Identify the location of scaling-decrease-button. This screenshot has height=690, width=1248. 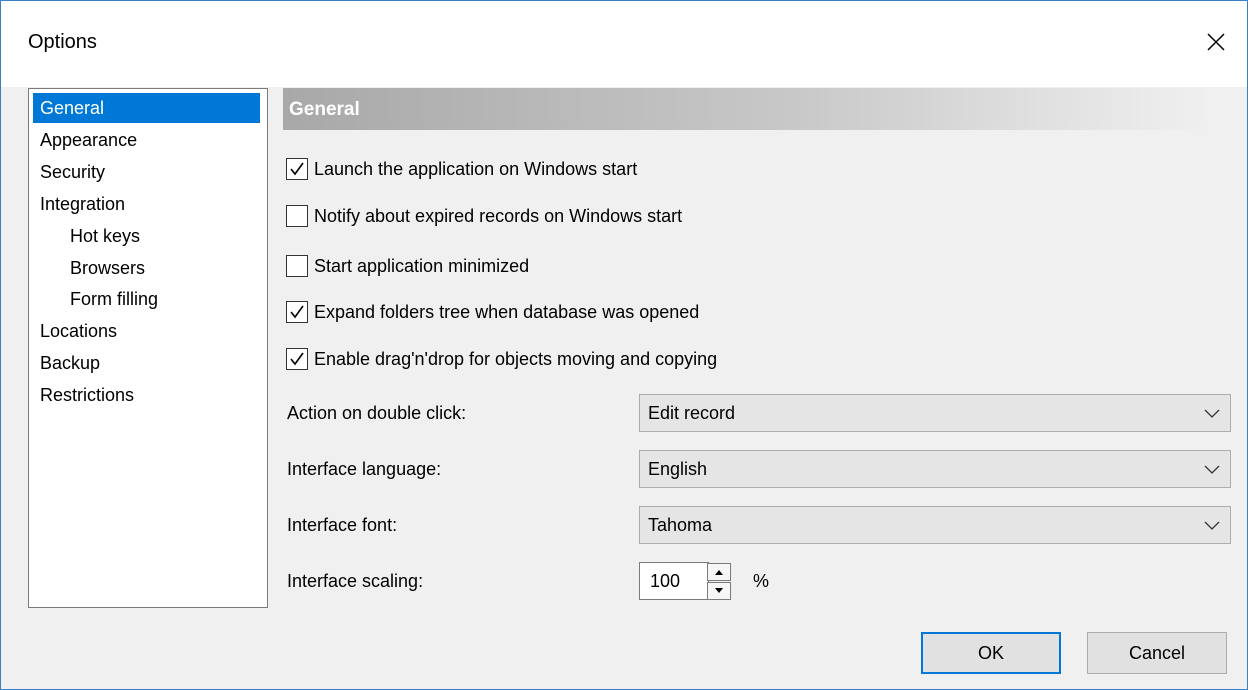
(719, 591).